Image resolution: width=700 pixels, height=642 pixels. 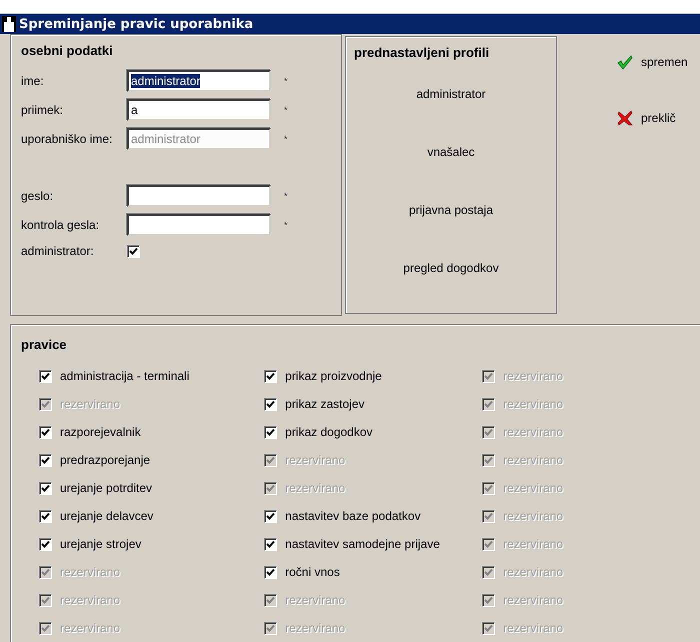 What do you see at coordinates (67, 139) in the screenshot?
I see `field-label: uporabniško ime:` at bounding box center [67, 139].